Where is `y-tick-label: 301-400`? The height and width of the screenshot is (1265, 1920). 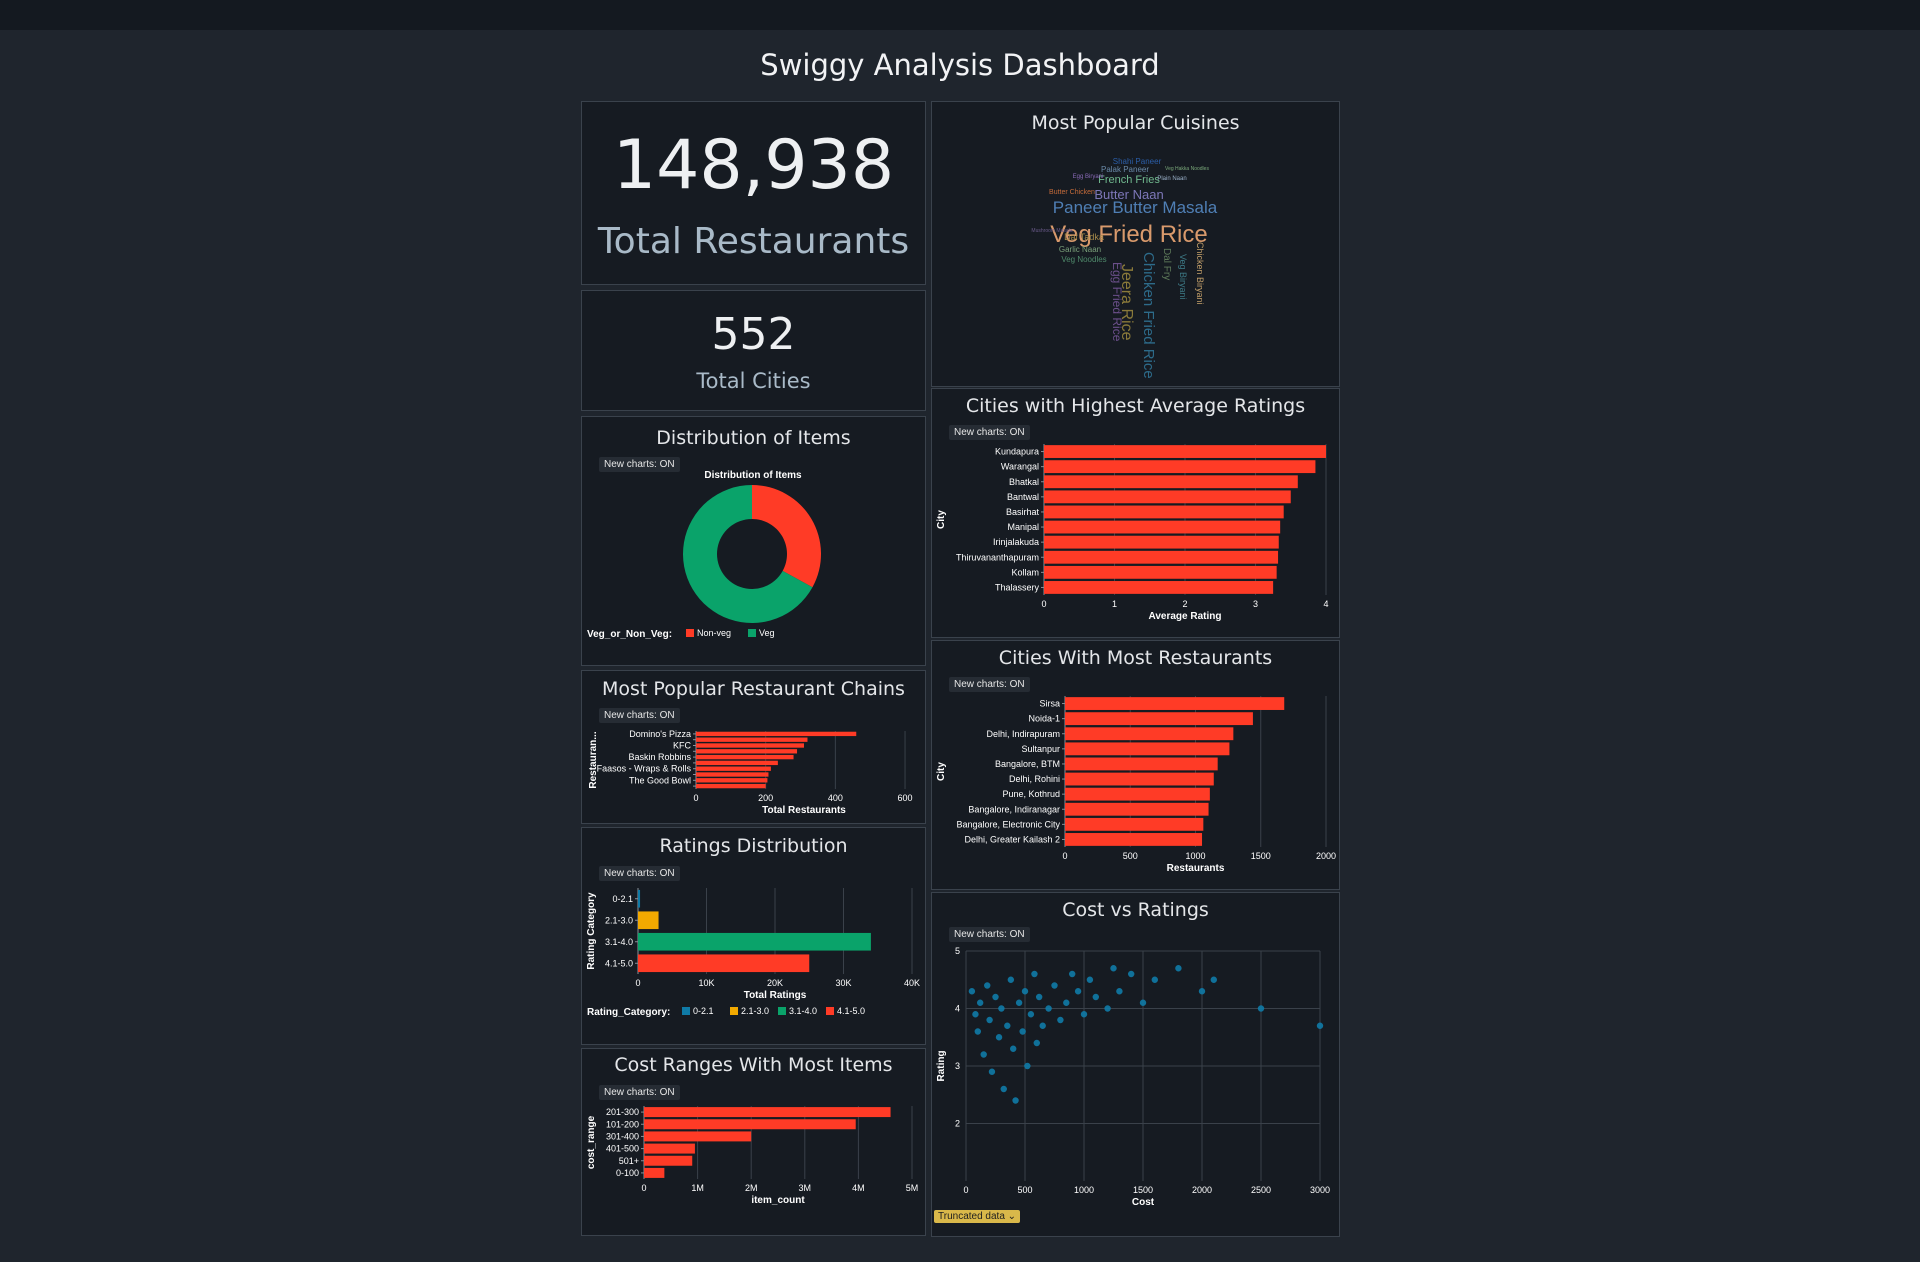 y-tick-label: 301-400 is located at coordinates (622, 1136).